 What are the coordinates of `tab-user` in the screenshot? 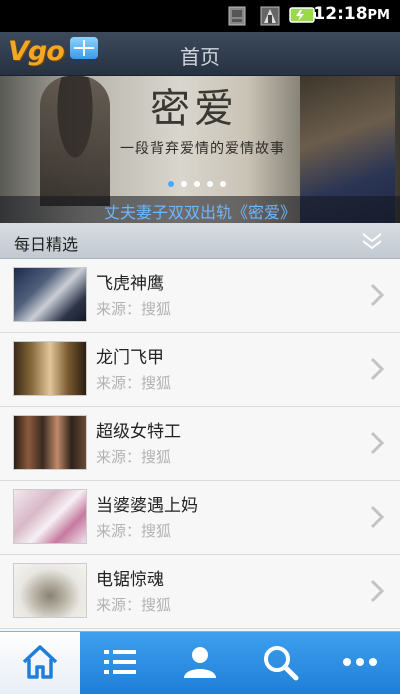 It's located at (200, 663).